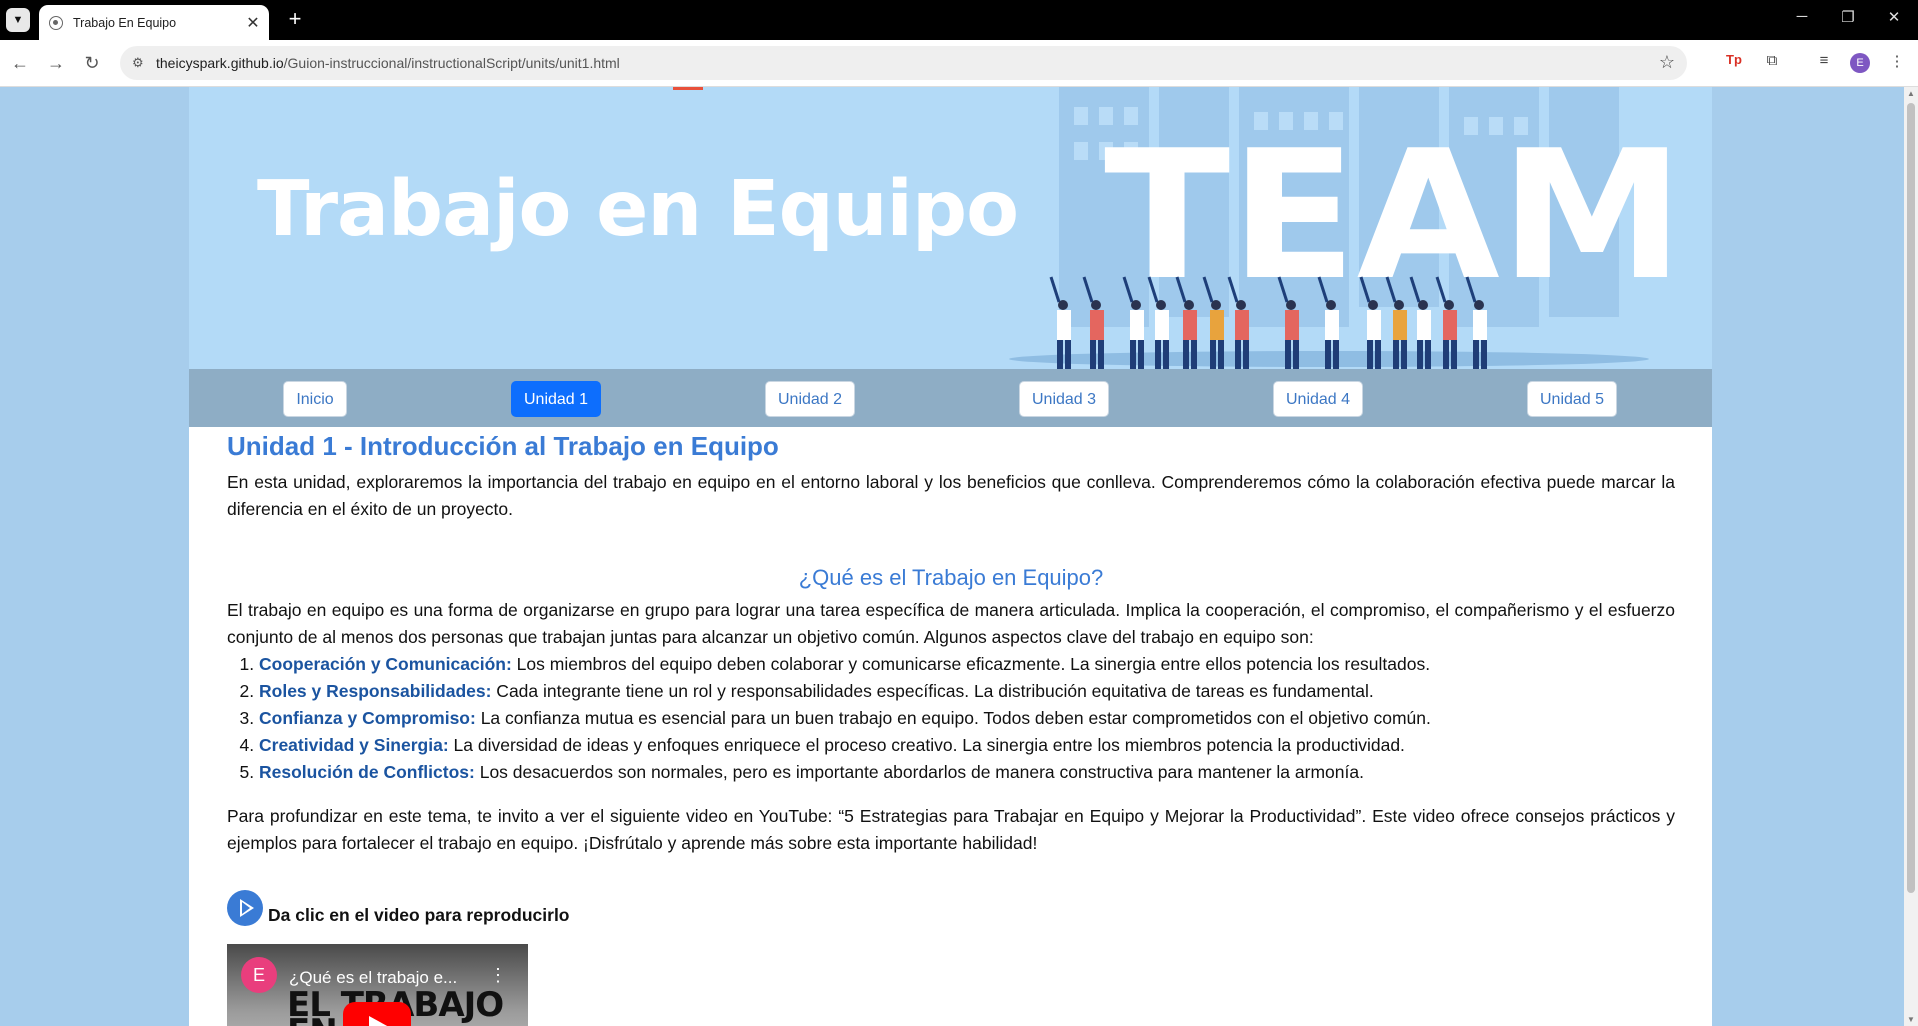 The width and height of the screenshot is (1918, 1026). I want to click on extension-tp-icon: Tp, so click(1734, 59).